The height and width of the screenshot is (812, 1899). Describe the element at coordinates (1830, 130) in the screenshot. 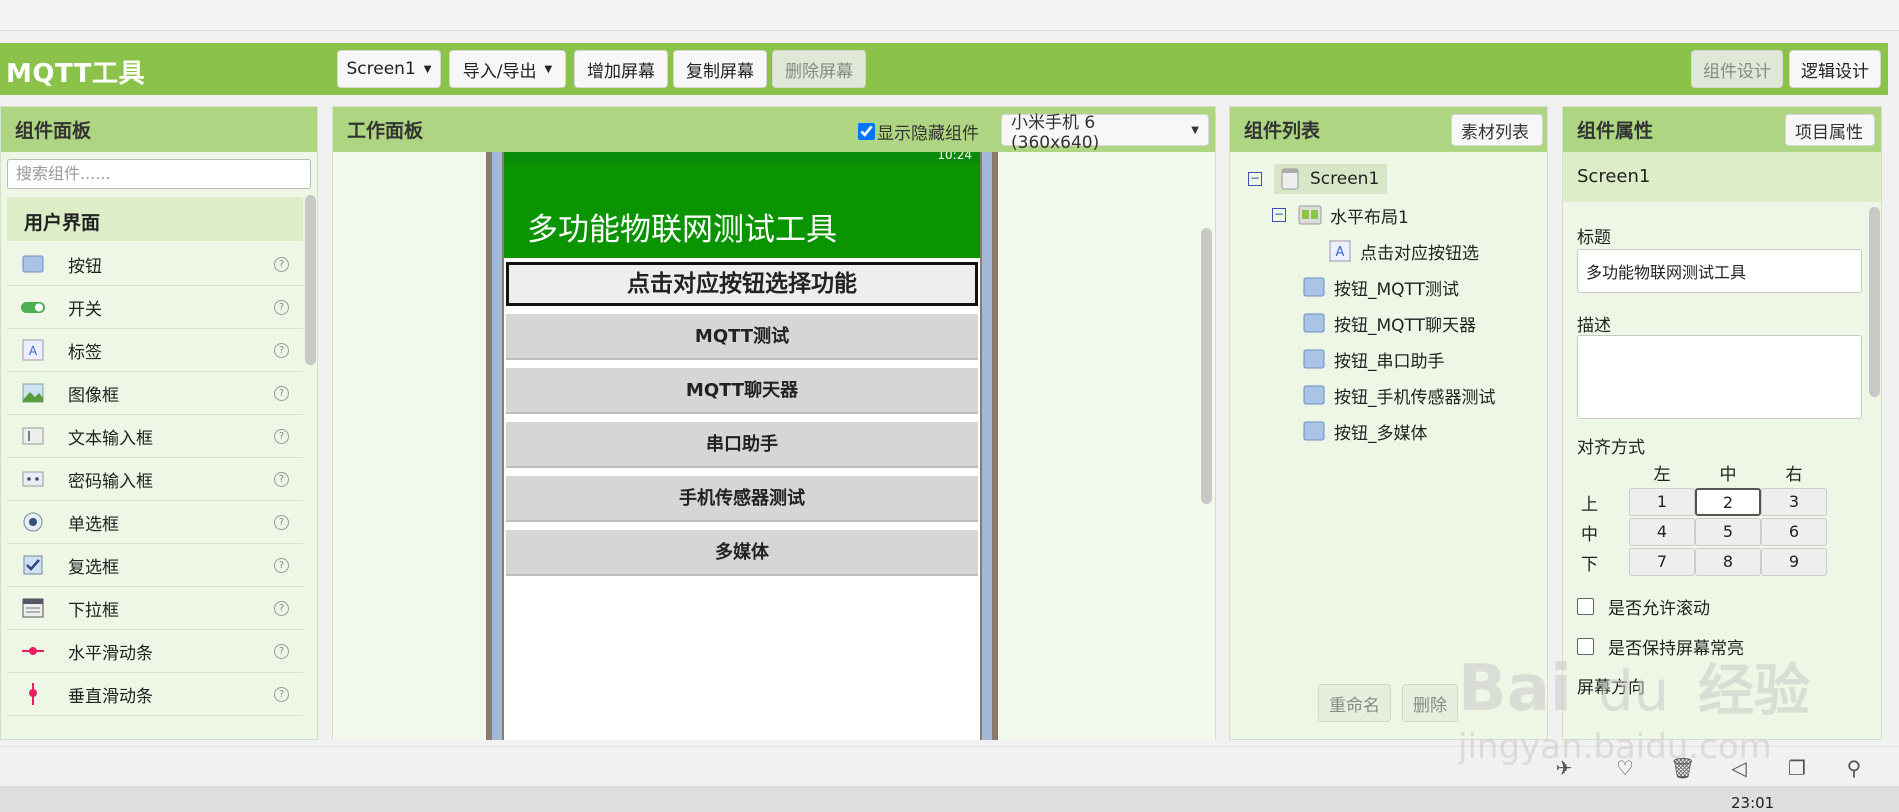

I see `project-properties-button: 项目属性` at that location.